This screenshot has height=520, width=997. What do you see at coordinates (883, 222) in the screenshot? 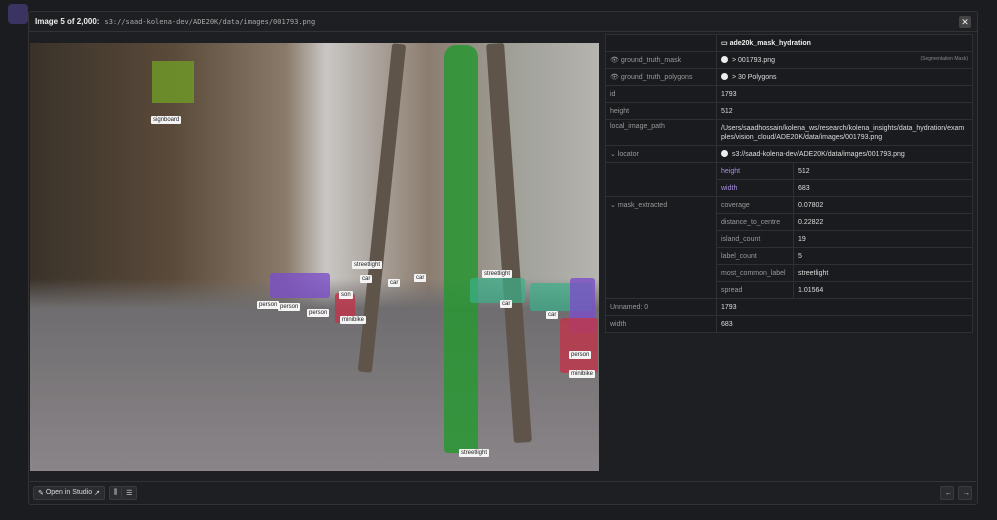
I see `field-value: 0.22822` at bounding box center [883, 222].